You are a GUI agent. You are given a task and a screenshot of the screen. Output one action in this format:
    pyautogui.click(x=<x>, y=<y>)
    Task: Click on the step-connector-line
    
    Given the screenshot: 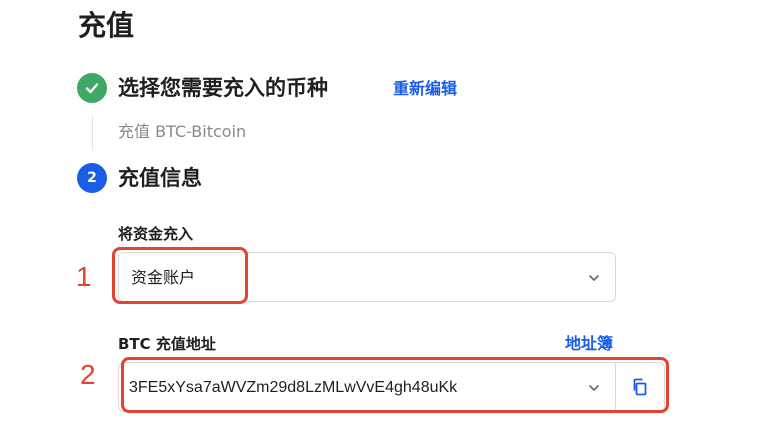 What is the action you would take?
    pyautogui.click(x=92, y=133)
    